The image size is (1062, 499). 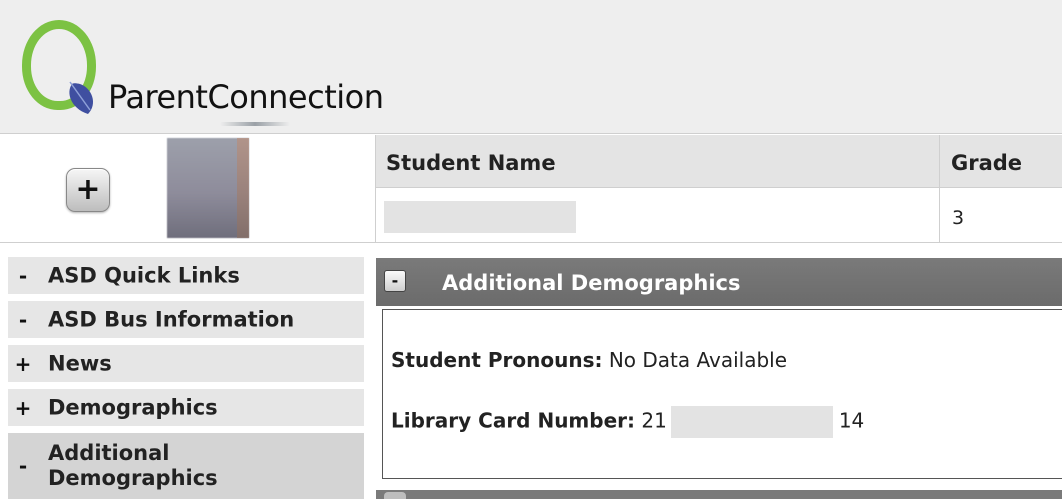 I want to click on student-grade-value: 3, so click(x=958, y=218).